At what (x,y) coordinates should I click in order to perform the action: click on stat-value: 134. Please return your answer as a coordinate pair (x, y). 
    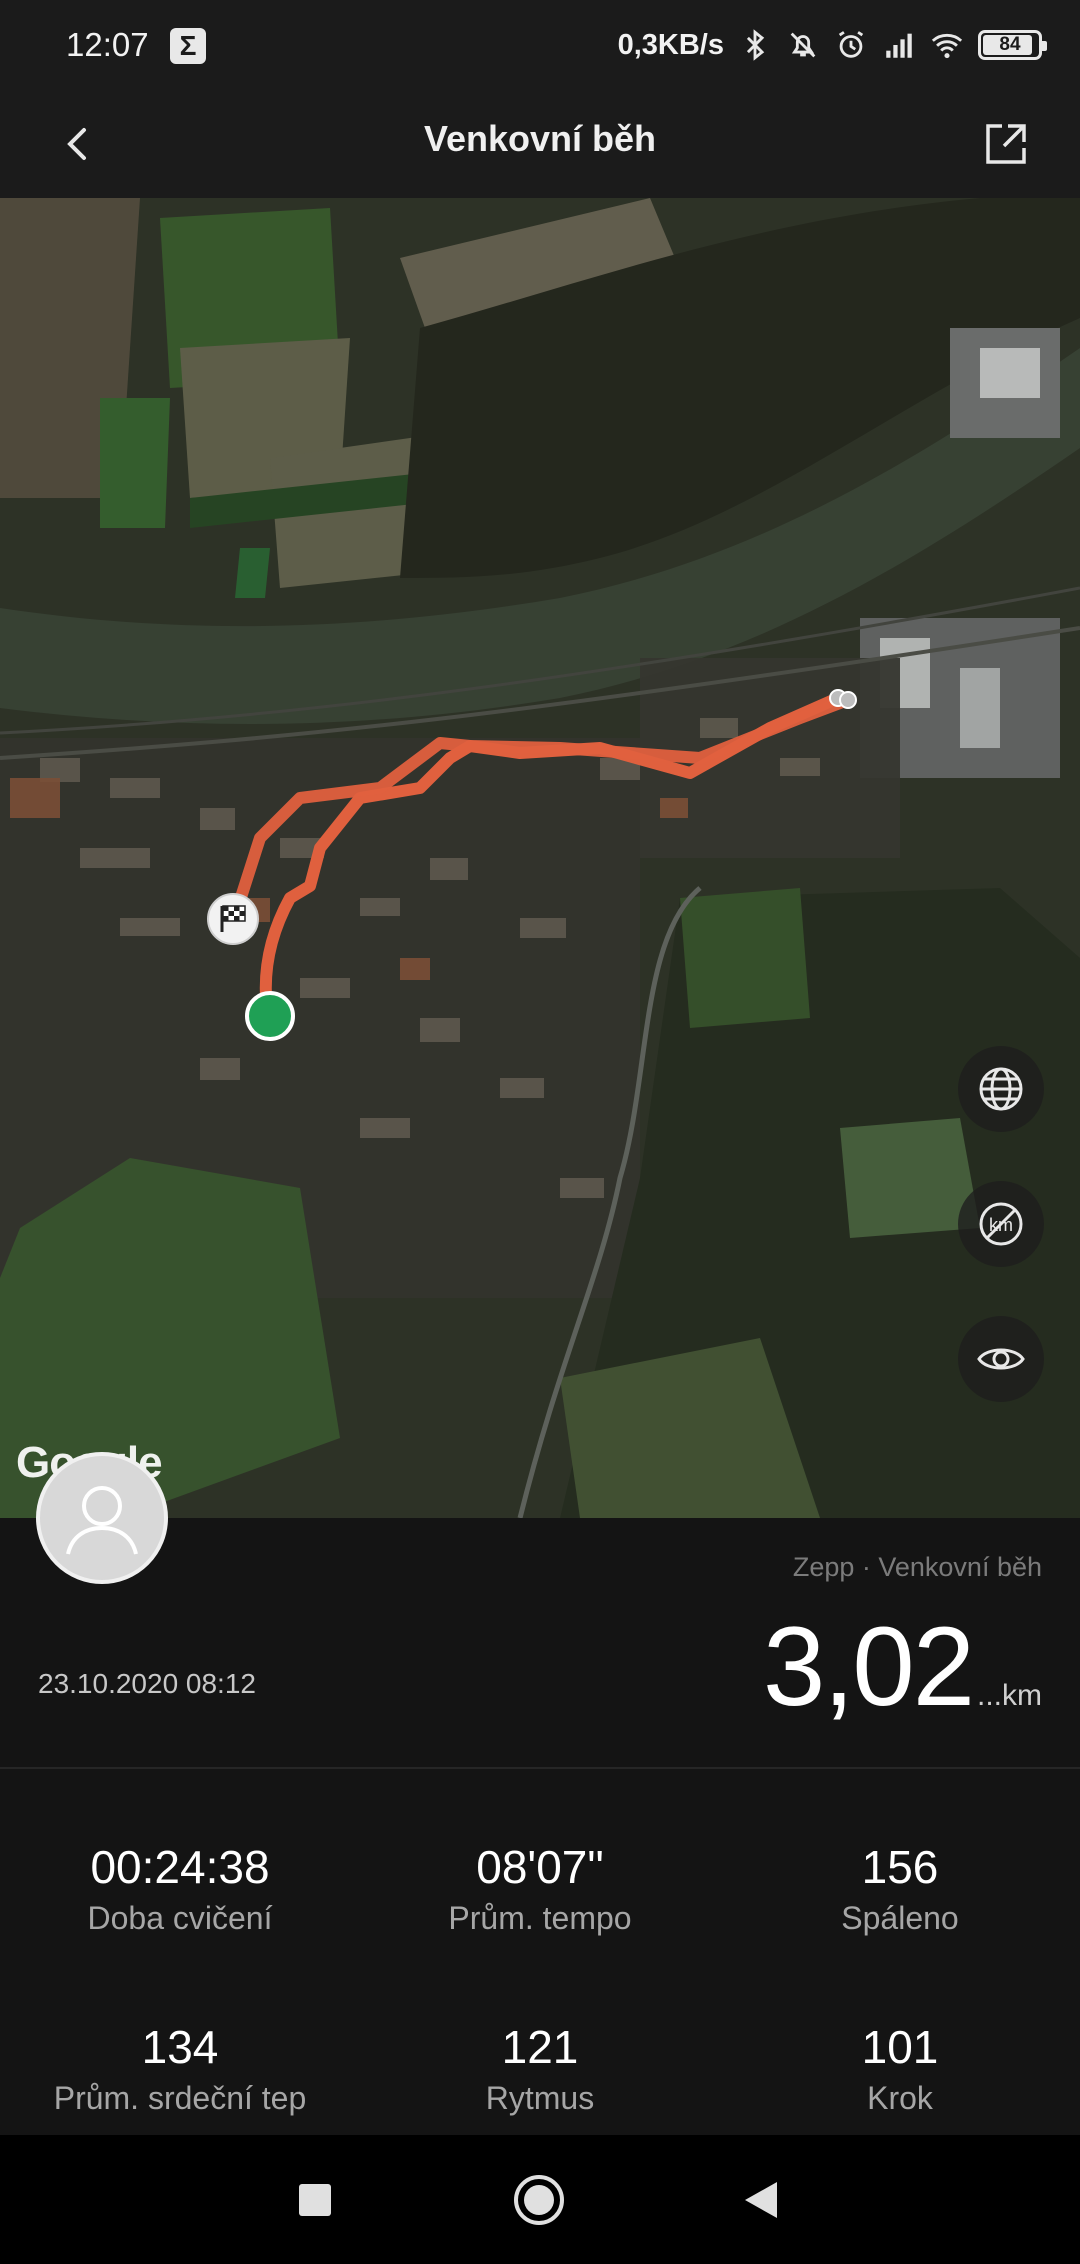
    Looking at the image, I should click on (180, 2047).